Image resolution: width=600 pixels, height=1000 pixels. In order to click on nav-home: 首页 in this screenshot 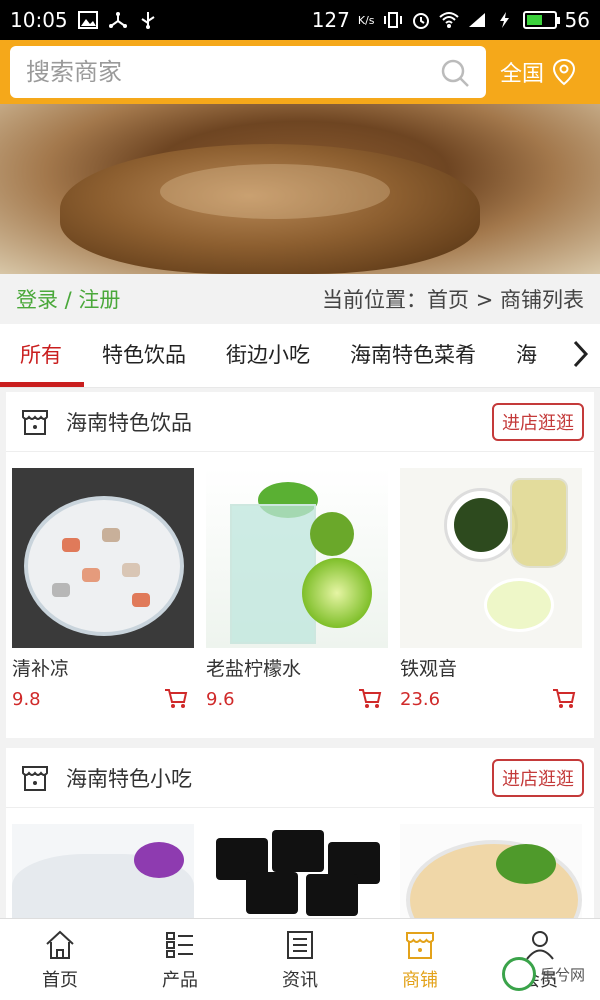, I will do `click(60, 959)`.